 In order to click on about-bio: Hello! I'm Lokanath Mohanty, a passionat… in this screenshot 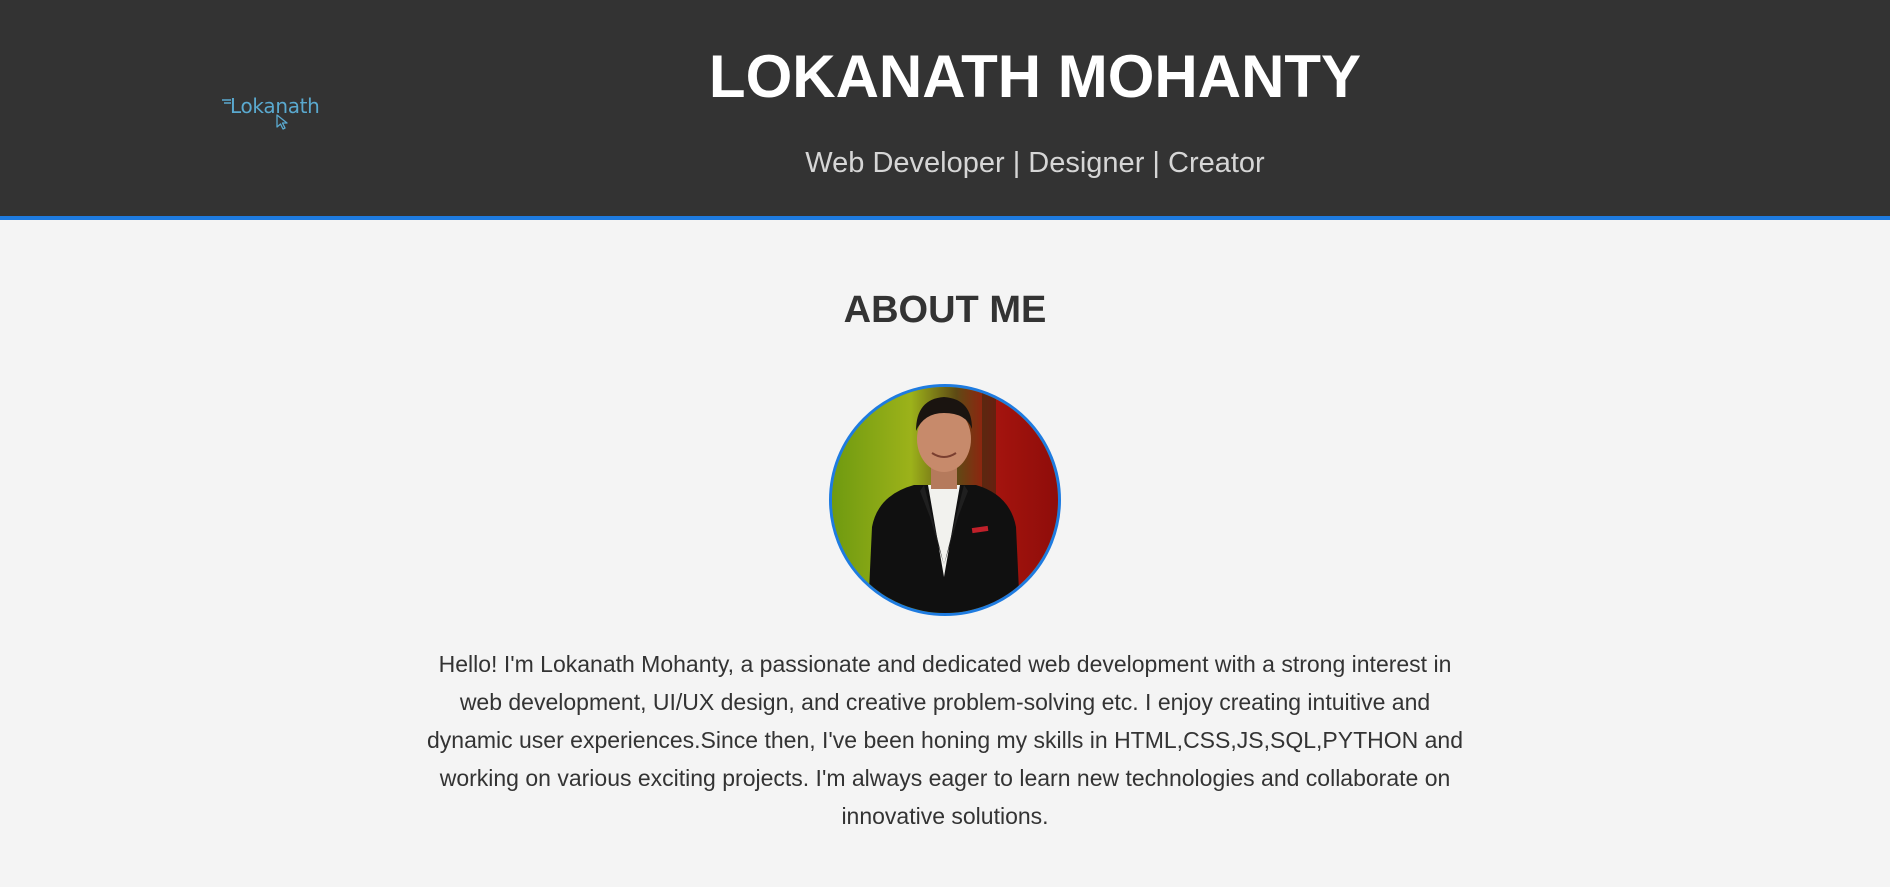, I will do `click(944, 740)`.